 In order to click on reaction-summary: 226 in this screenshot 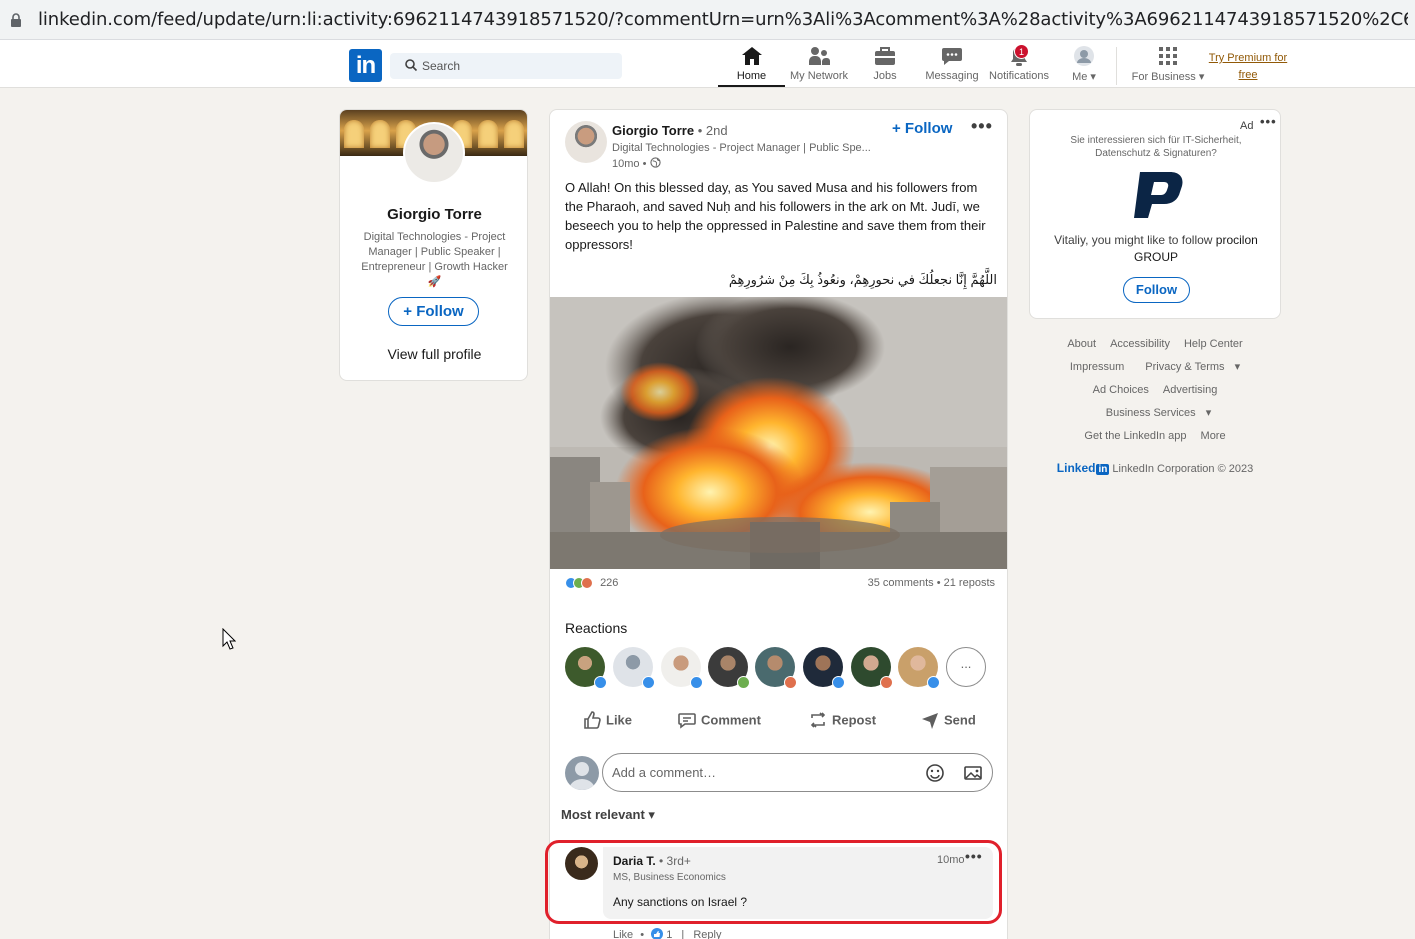, I will do `click(591, 583)`.